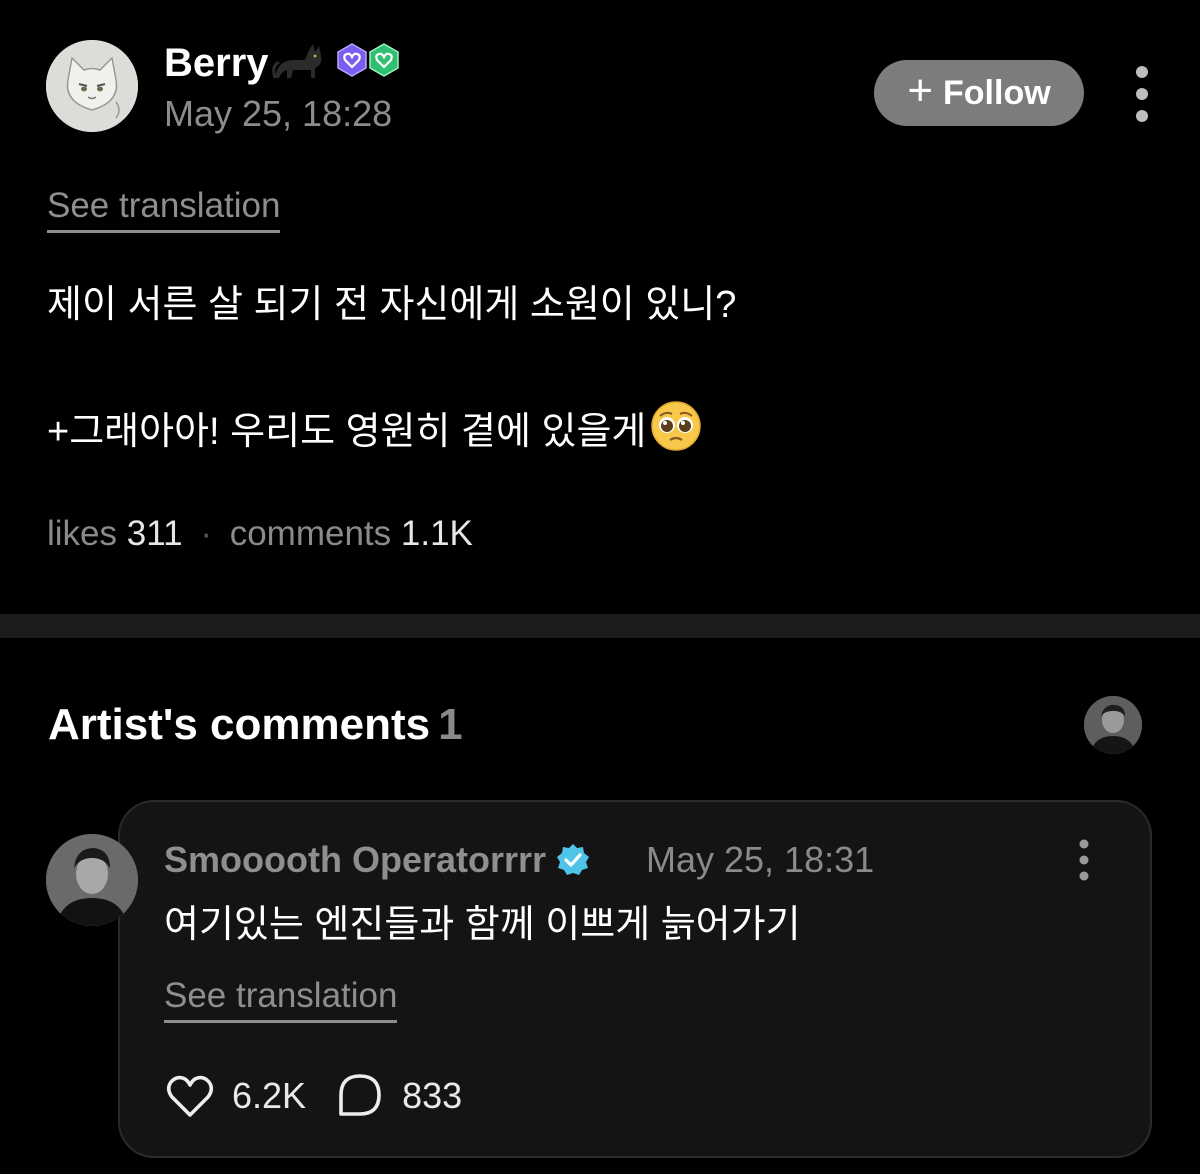 Image resolution: width=1200 pixels, height=1174 pixels. I want to click on artist-comments-heading: Artist's comments 1, so click(255, 725).